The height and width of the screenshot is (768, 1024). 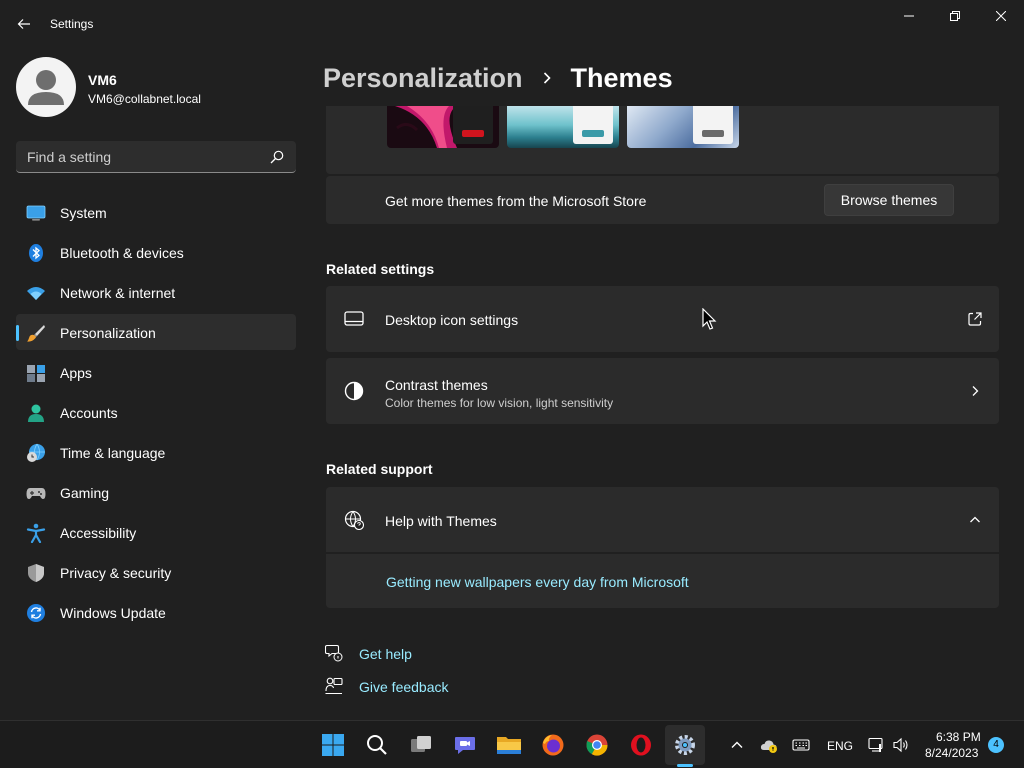 I want to click on onedrive-warning-icon, so click(x=769, y=745).